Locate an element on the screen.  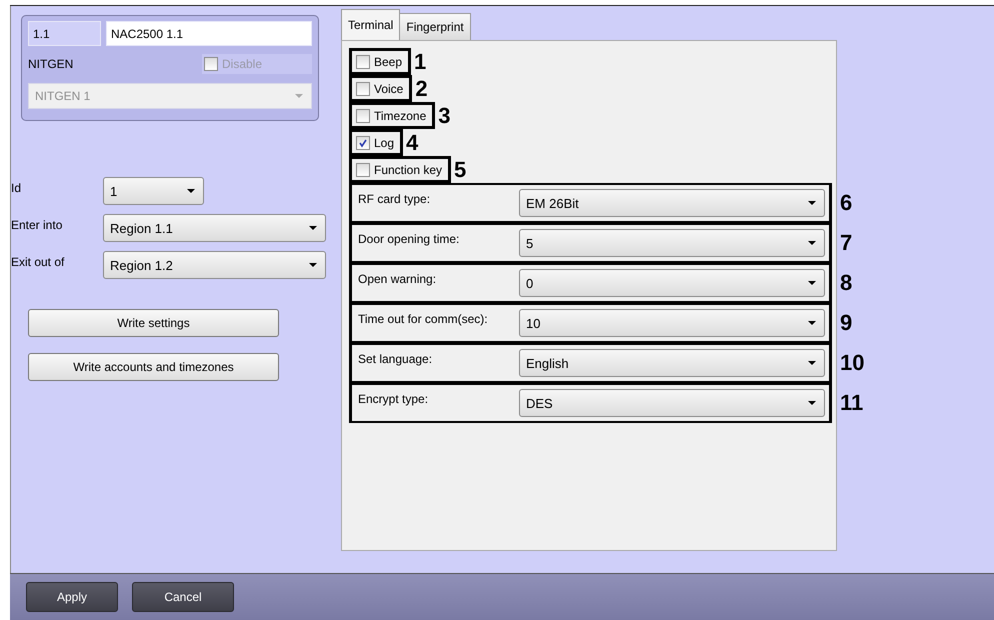
dropdown: 10 is located at coordinates (672, 323).